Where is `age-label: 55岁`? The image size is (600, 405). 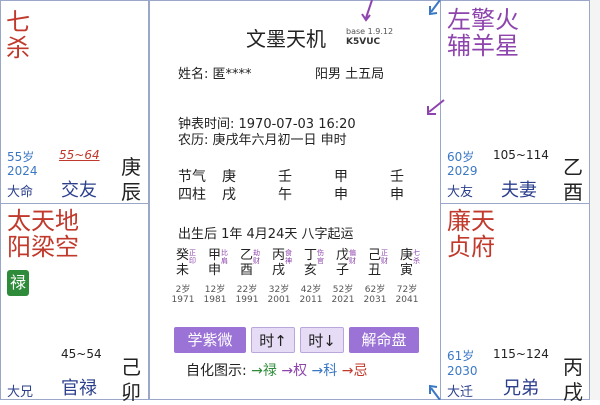
age-label: 55岁 is located at coordinates (21, 157).